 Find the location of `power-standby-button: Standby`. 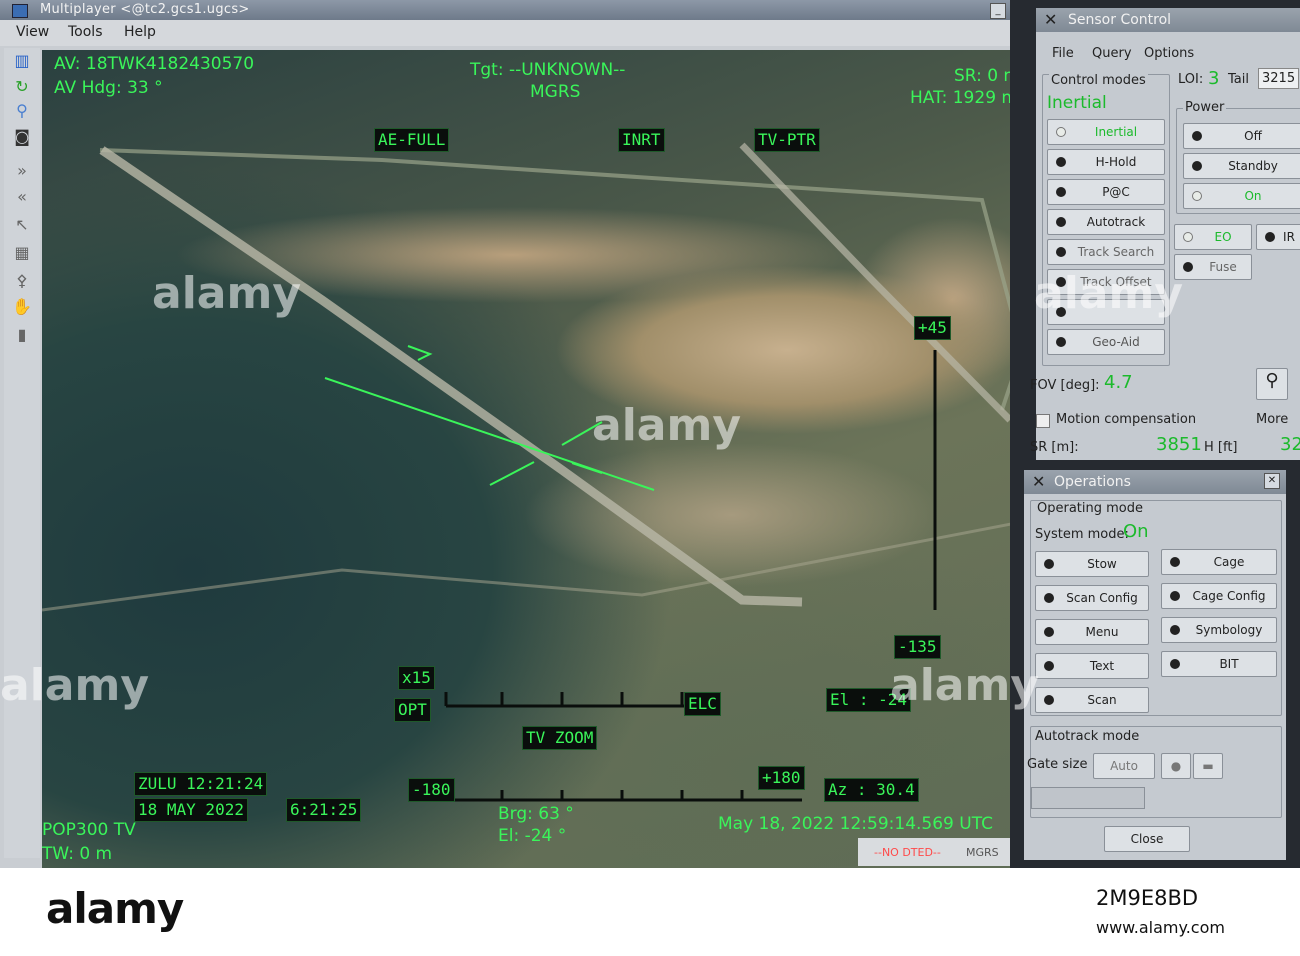

power-standby-button: Standby is located at coordinates (1241, 166).